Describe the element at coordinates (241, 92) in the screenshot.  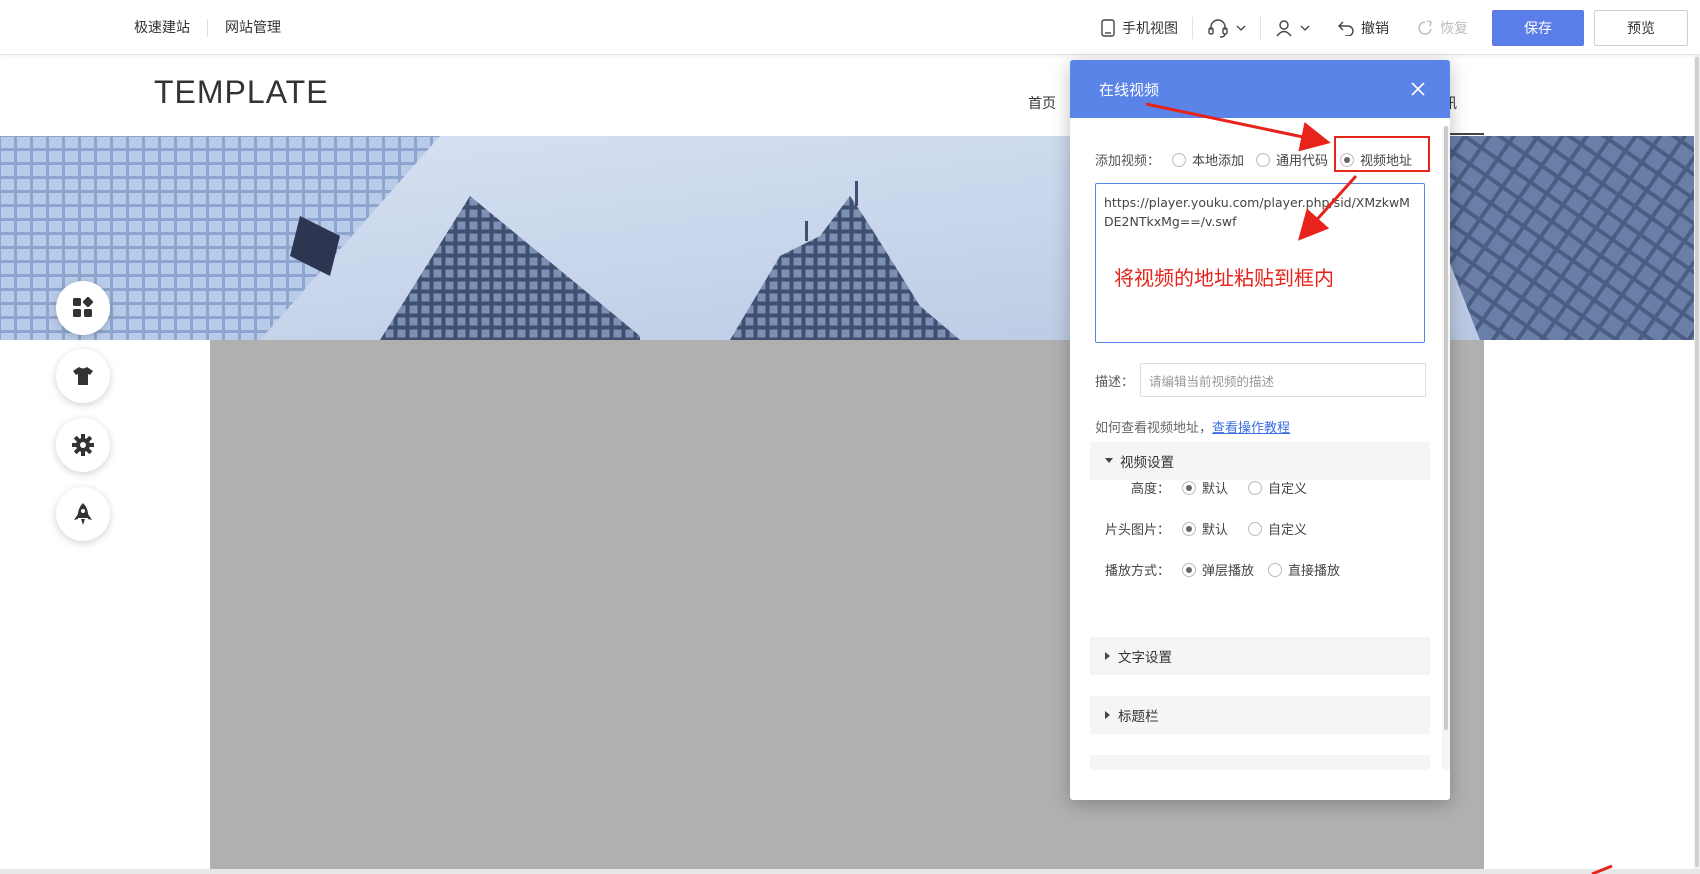
I see `site-logo: TEMPLATE` at that location.